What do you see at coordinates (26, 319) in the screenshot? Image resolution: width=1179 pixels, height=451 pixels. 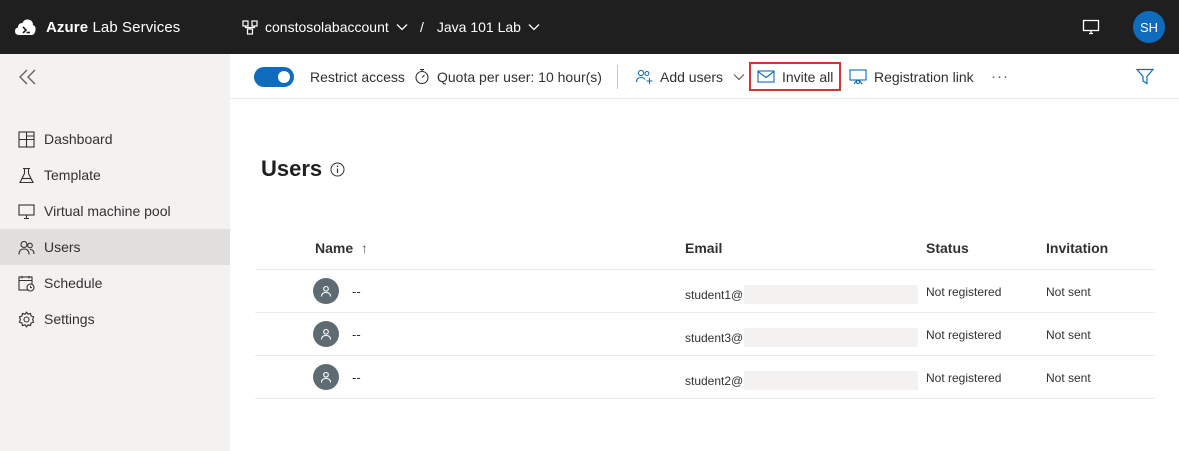 I see `gear-icon` at bounding box center [26, 319].